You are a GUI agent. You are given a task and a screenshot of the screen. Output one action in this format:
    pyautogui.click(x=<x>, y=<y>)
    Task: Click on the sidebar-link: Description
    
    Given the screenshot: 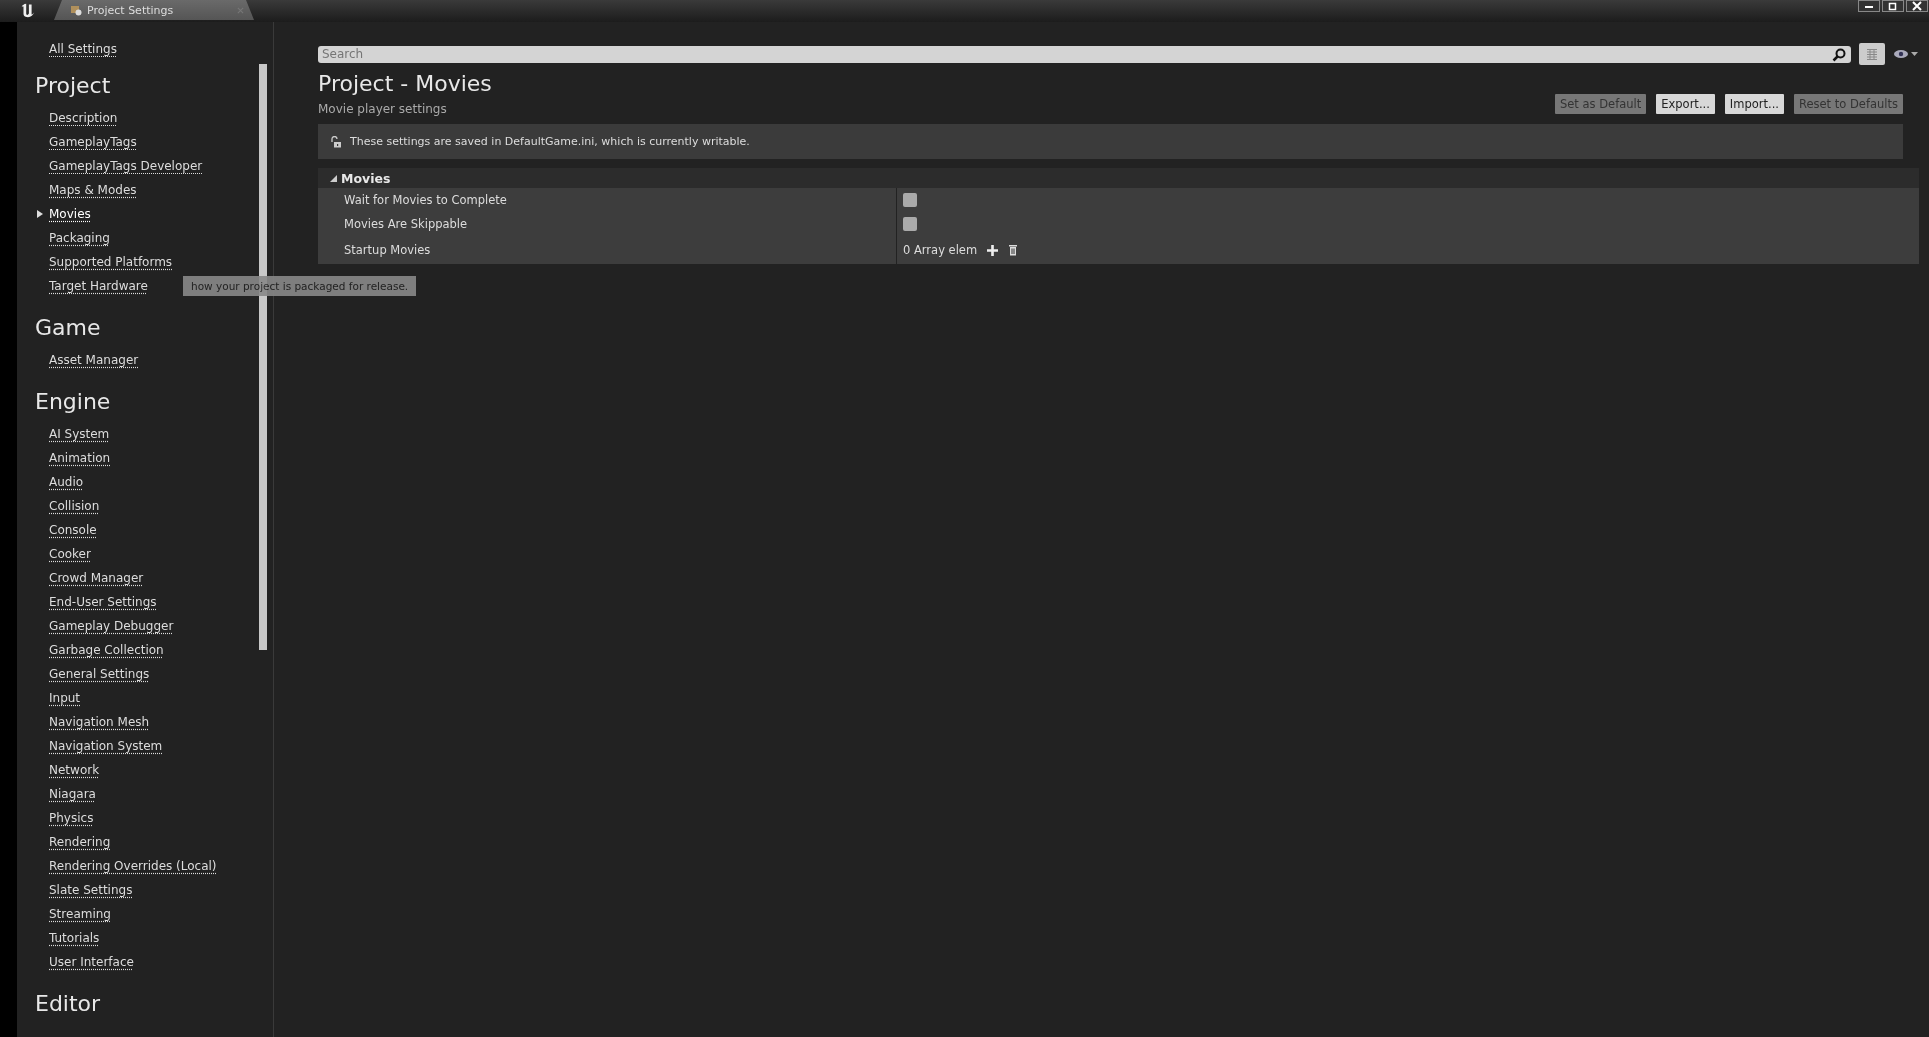 What is the action you would take?
    pyautogui.click(x=83, y=118)
    